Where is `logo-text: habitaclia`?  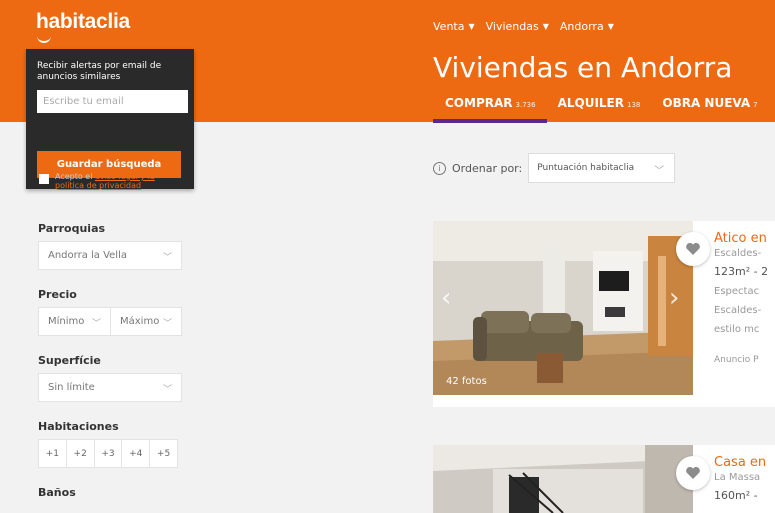
logo-text: habitaclia is located at coordinates (83, 21).